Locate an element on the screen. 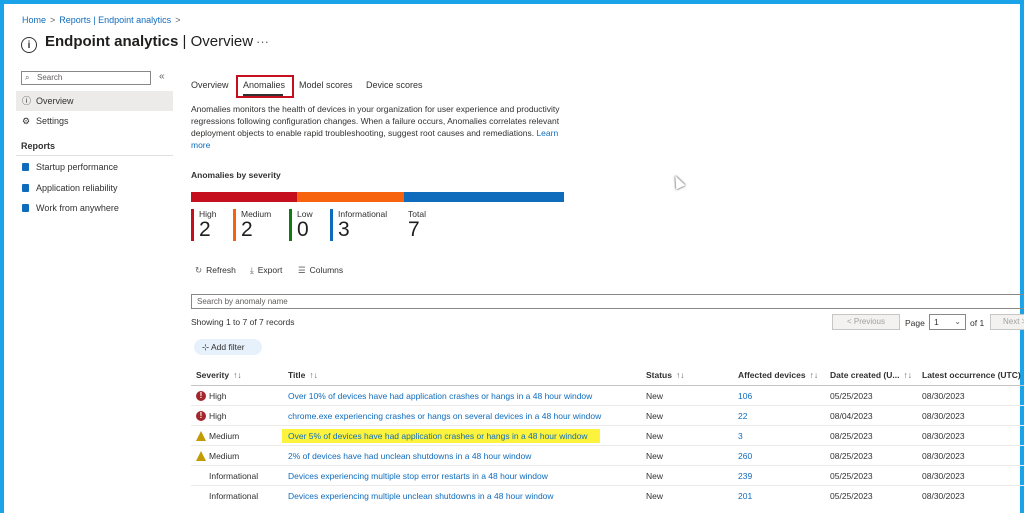 The image size is (1024, 513). sidebar-item-overview: ⓘ Overview is located at coordinates (94, 101).